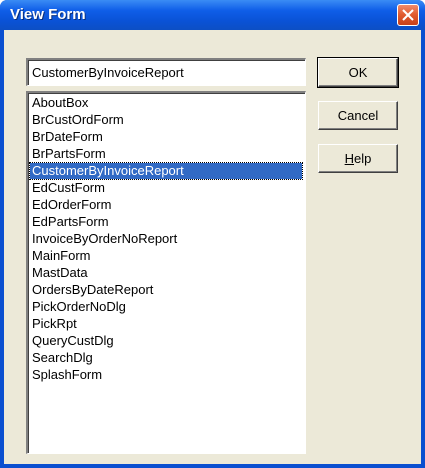 The height and width of the screenshot is (468, 425). What do you see at coordinates (349, 158) in the screenshot?
I see `help-button-mnemonic: H` at bounding box center [349, 158].